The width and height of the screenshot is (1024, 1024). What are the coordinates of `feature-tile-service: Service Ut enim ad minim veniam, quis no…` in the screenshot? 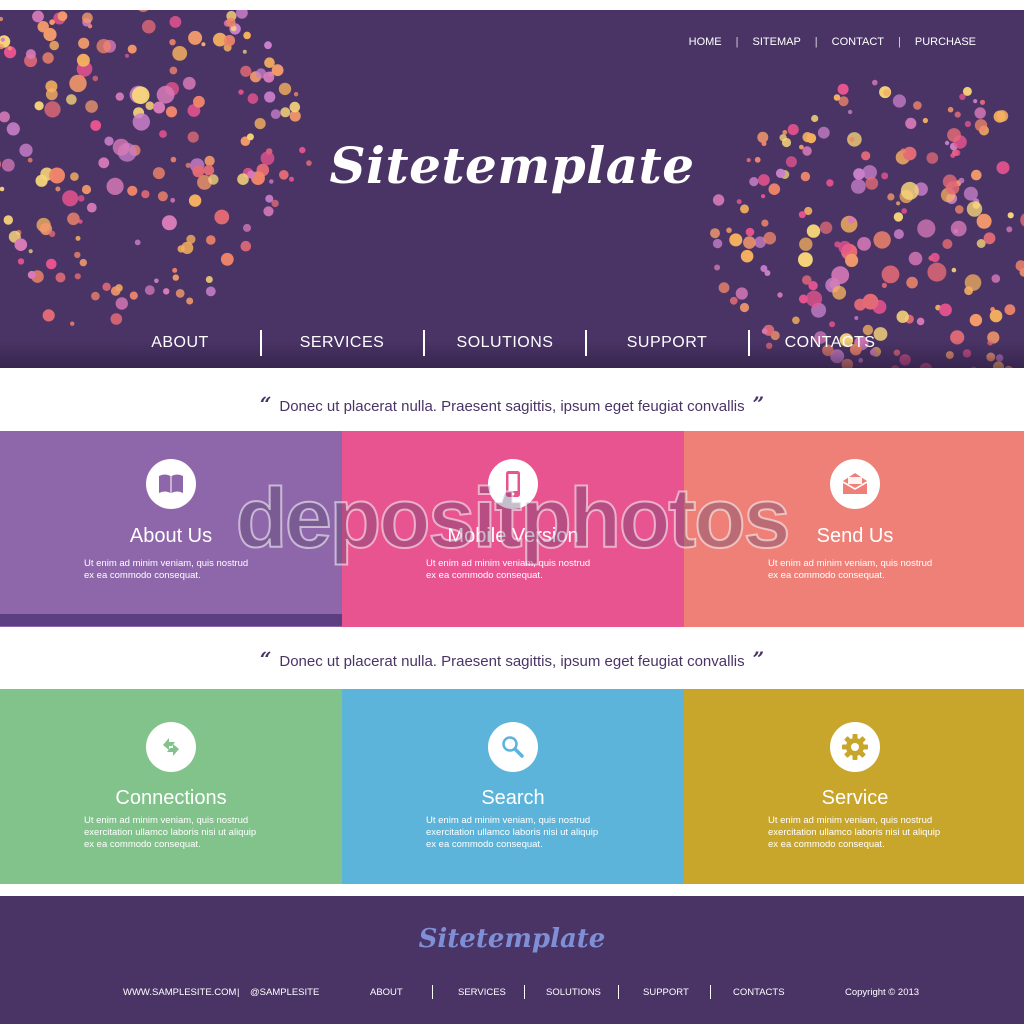 It's located at (854, 786).